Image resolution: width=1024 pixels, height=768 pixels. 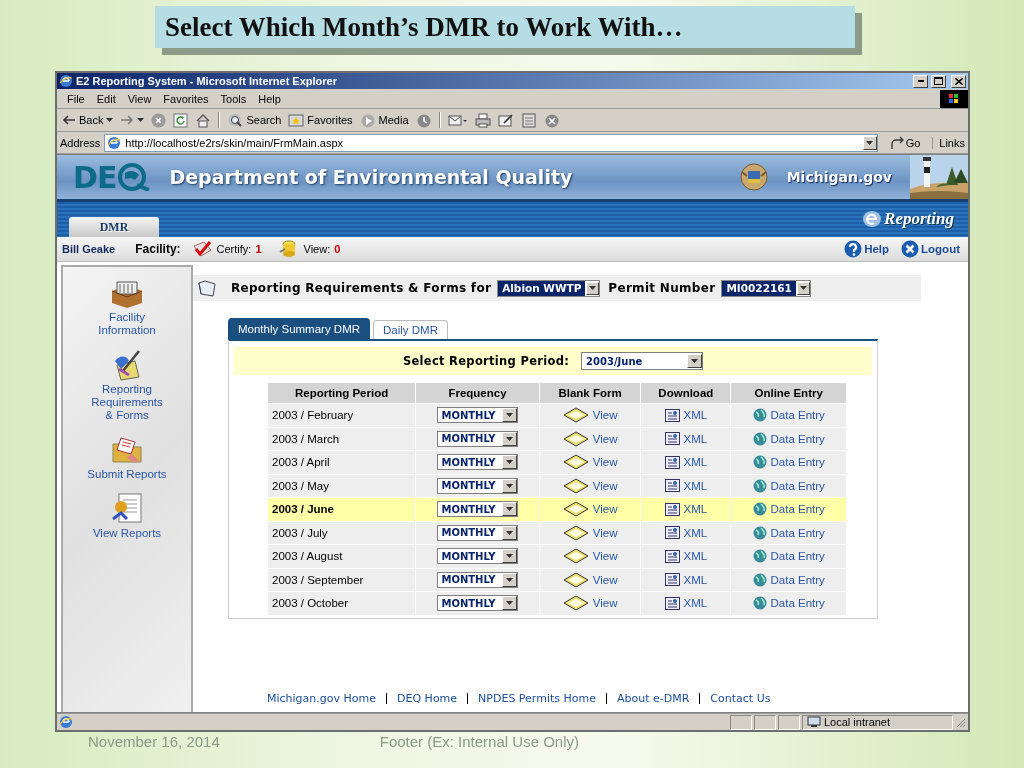 What do you see at coordinates (307, 556) in the screenshot?
I see `period-text: 2003 / August` at bounding box center [307, 556].